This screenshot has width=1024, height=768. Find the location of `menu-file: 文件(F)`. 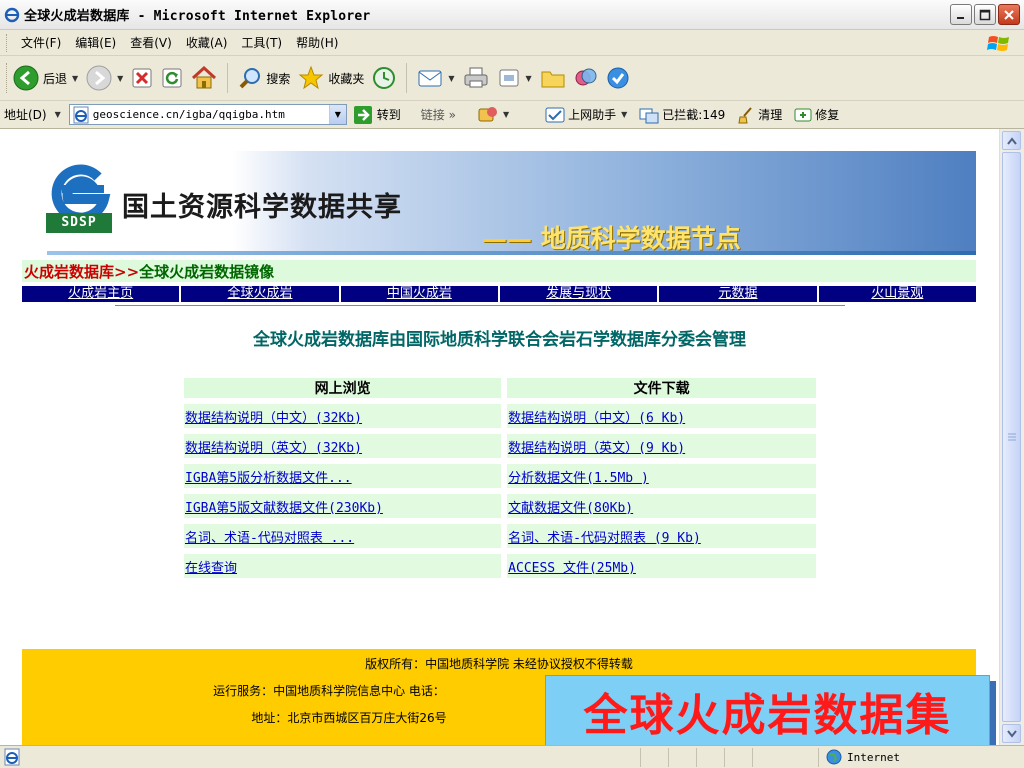

menu-file: 文件(F) is located at coordinates (41, 42).